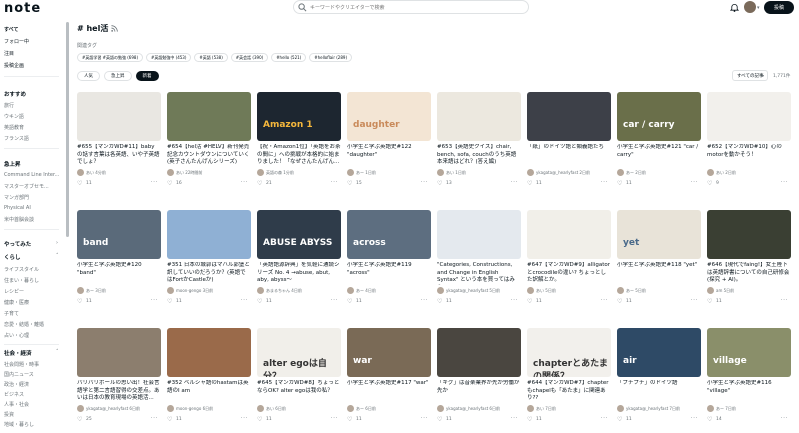  Describe the element at coordinates (653, 409) in the screenshot. I see `author-name: ykagata@_hearlyfast 7日前` at that location.